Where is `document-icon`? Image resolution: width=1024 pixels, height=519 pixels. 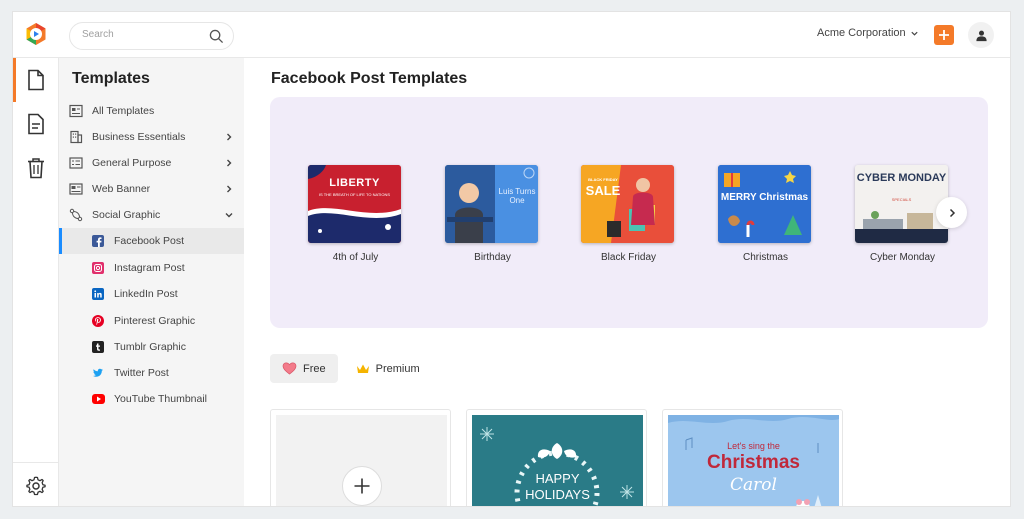 document-icon is located at coordinates (36, 80).